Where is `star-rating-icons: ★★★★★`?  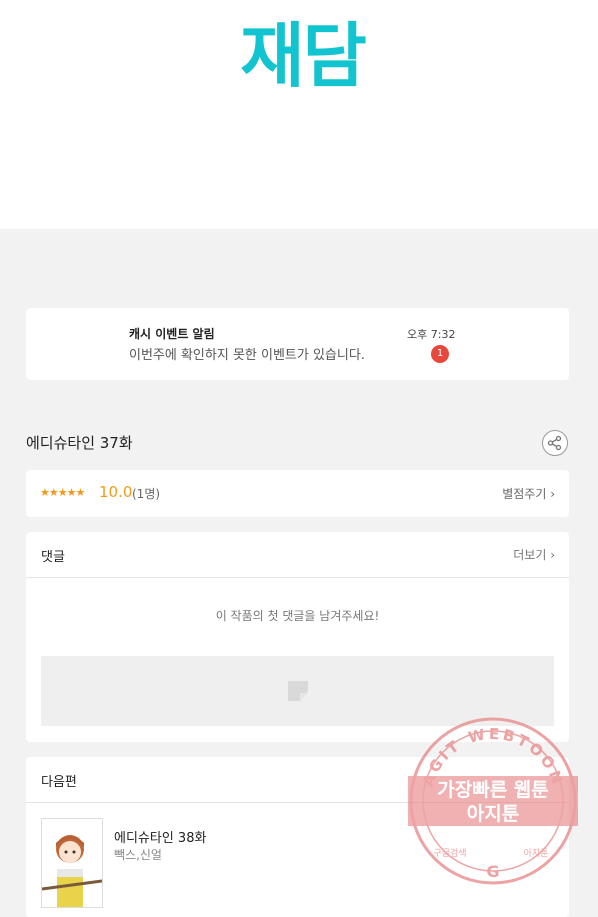
star-rating-icons: ★★★★★ is located at coordinates (62, 492).